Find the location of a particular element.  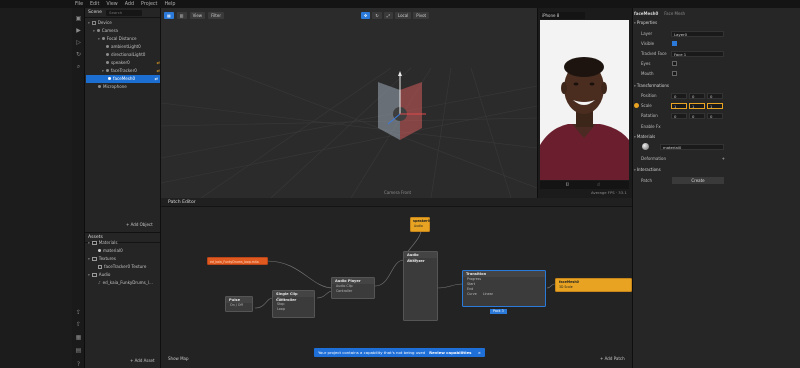

play-icon: ▷ is located at coordinates (78, 43).